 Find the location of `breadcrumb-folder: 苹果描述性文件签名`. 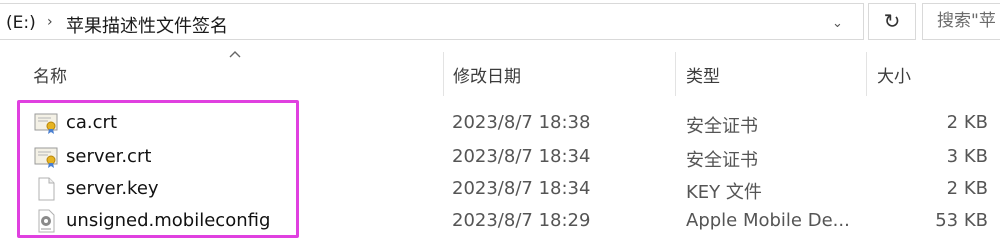

breadcrumb-folder: 苹果描述性文件签名 is located at coordinates (147, 25).